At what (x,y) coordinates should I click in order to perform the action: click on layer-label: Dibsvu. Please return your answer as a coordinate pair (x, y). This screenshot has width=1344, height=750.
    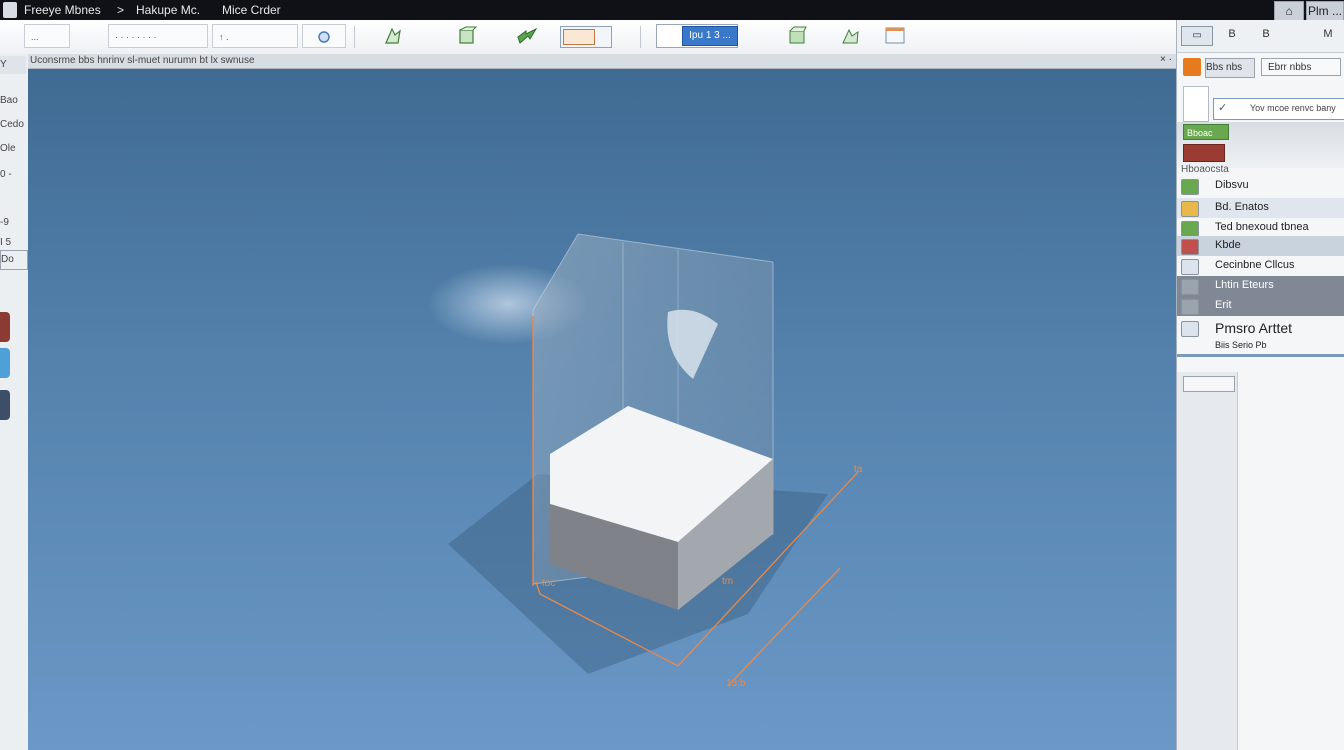
    Looking at the image, I should click on (1232, 185).